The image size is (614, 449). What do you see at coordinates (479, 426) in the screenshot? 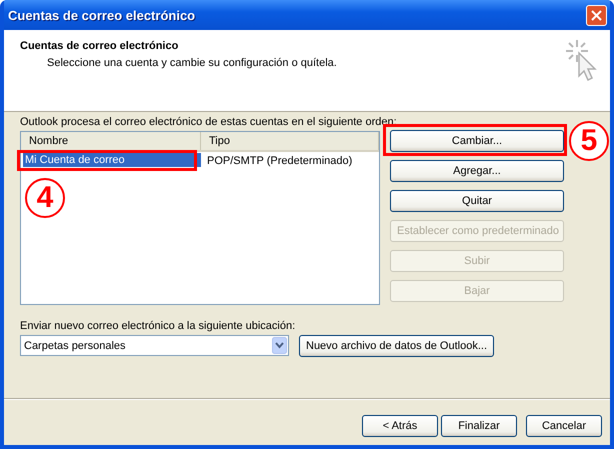
I see `wizard-button: Finalizar` at bounding box center [479, 426].